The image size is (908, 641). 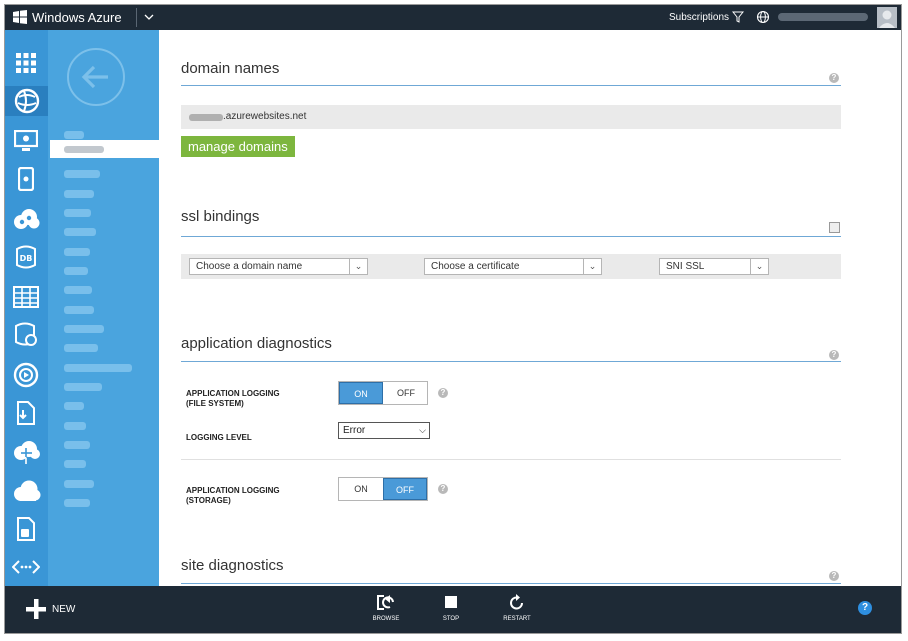 I want to click on restart-button: RESTART, so click(x=517, y=608).